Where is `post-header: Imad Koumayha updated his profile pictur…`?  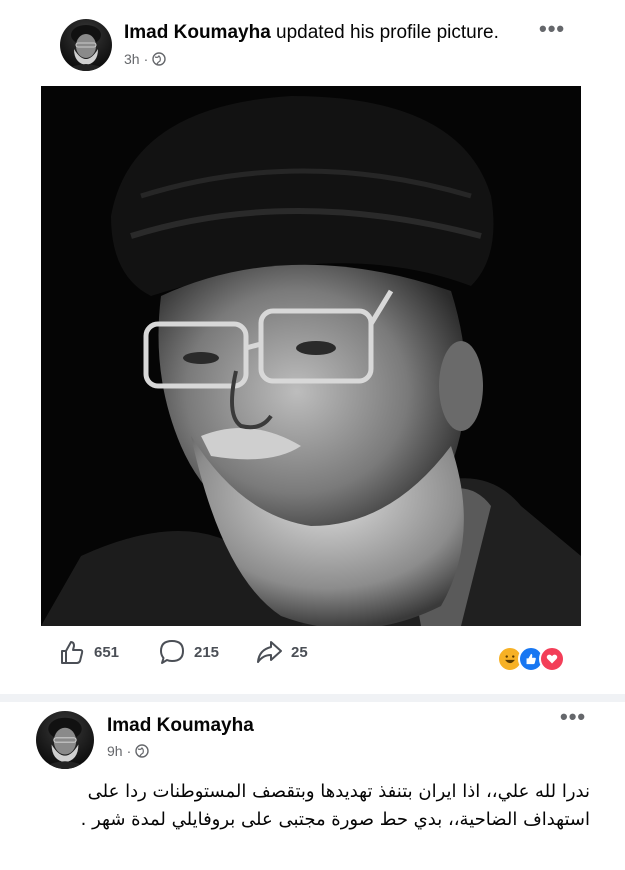
post-header: Imad Koumayha updated his profile pictur… is located at coordinates (312, 40).